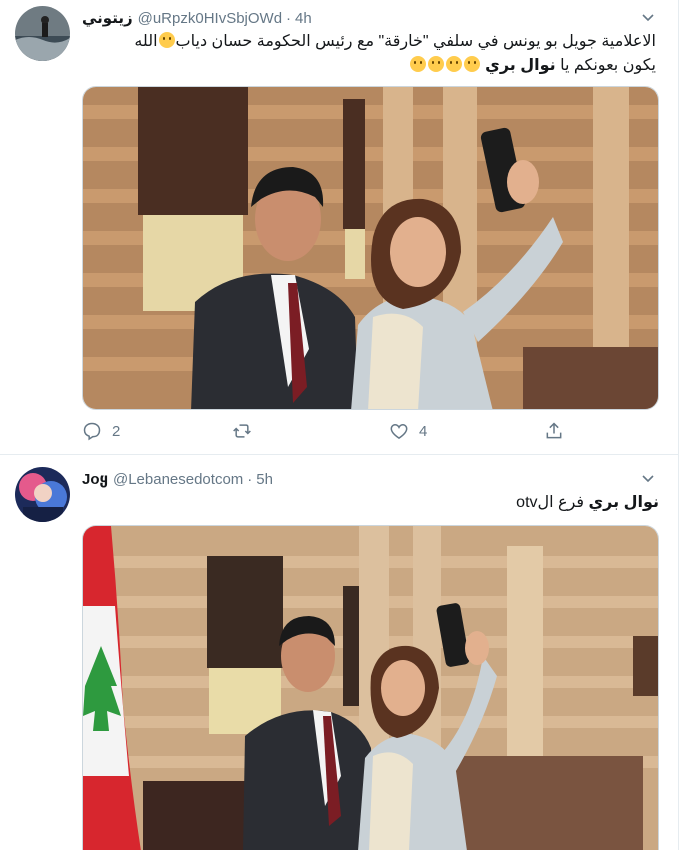 The width and height of the screenshot is (691, 850). I want to click on tweet-text-rest: فرع الotv, so click(550, 502).